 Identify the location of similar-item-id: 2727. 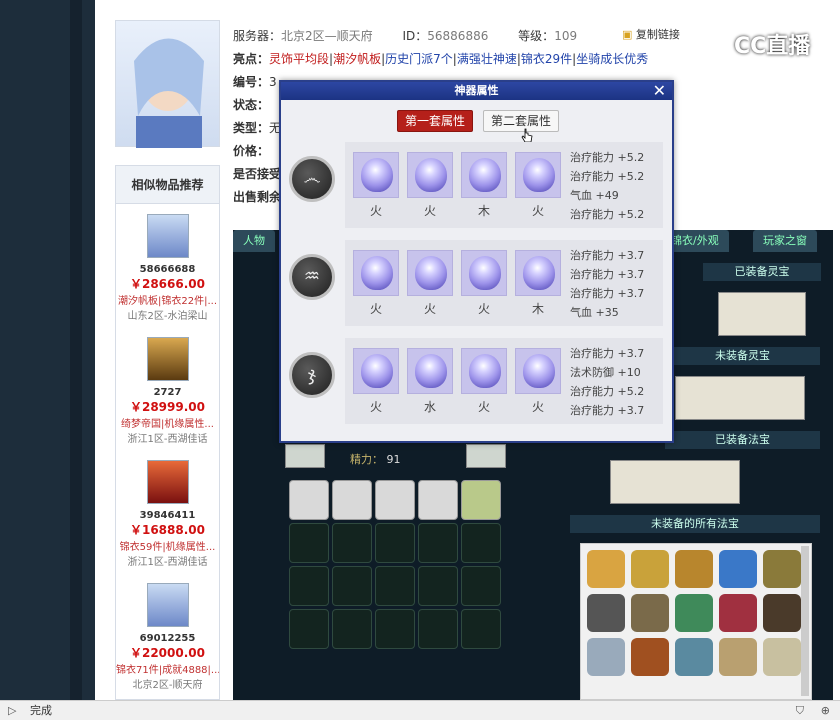
(167, 392).